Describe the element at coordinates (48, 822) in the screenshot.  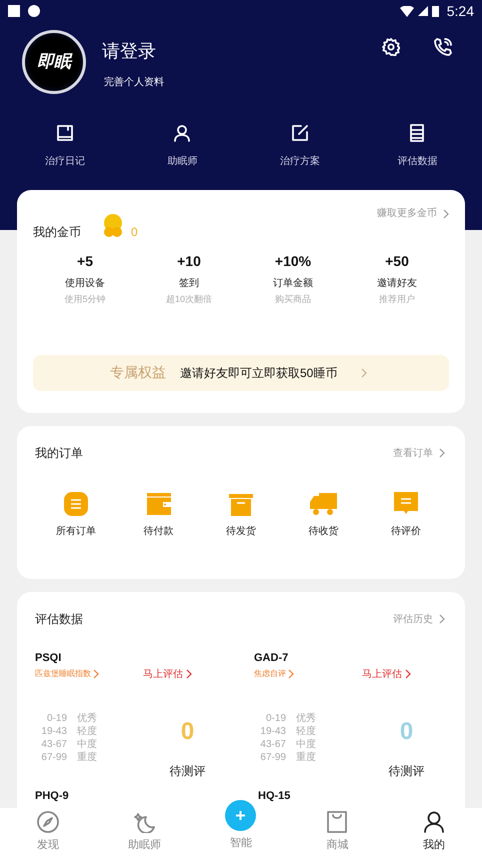
I see `compass-icon` at that location.